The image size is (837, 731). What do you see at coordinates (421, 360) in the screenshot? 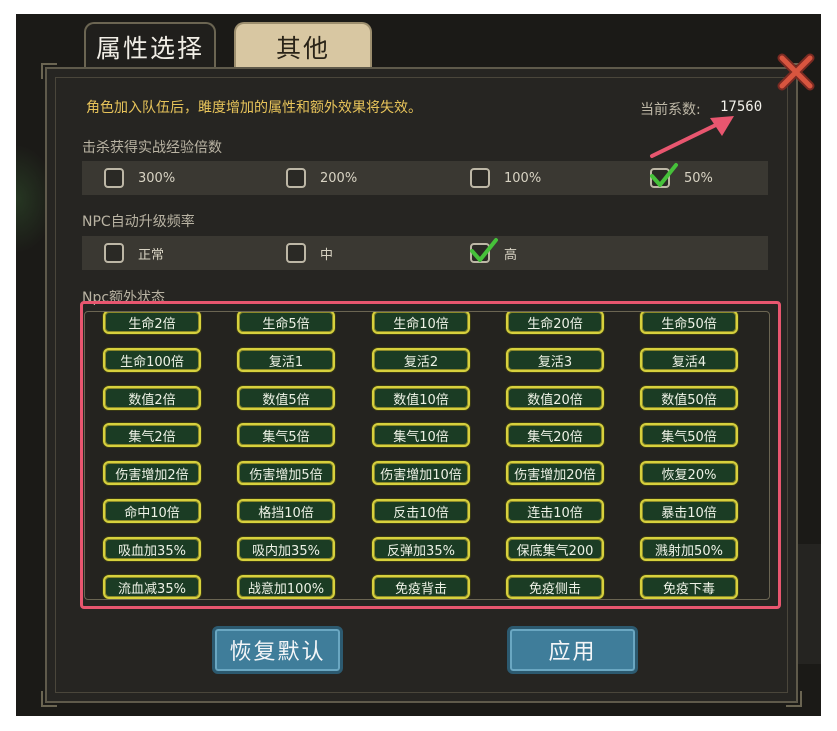
I see `npc-status-button: 复活2` at bounding box center [421, 360].